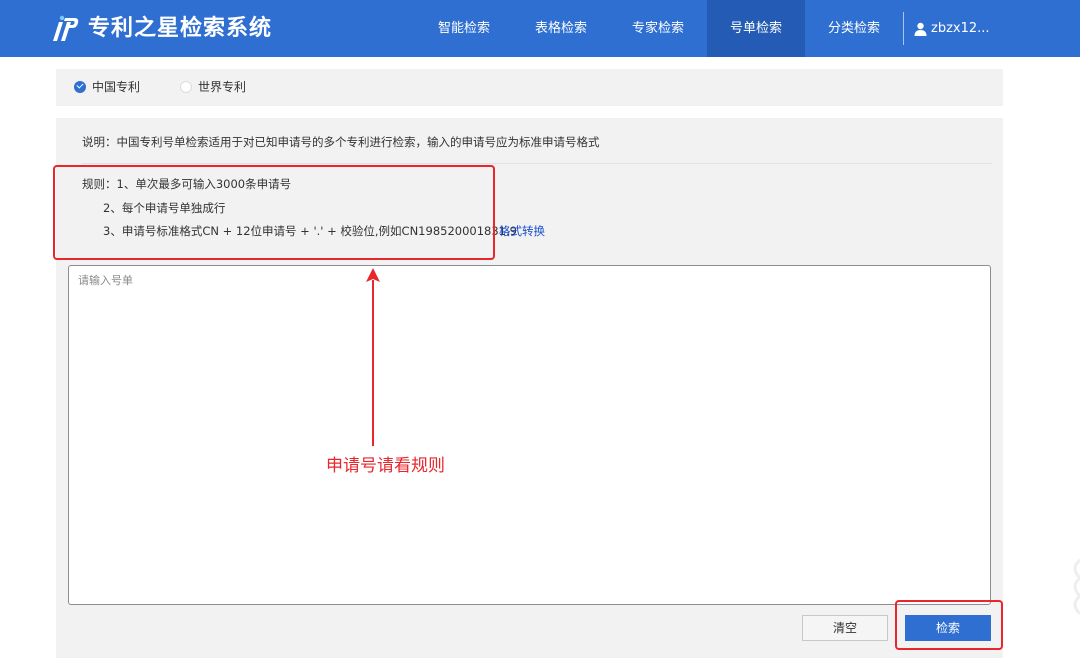 This screenshot has height=671, width=1080. Describe the element at coordinates (80, 86) in the screenshot. I see `radio-checked-icon` at that location.